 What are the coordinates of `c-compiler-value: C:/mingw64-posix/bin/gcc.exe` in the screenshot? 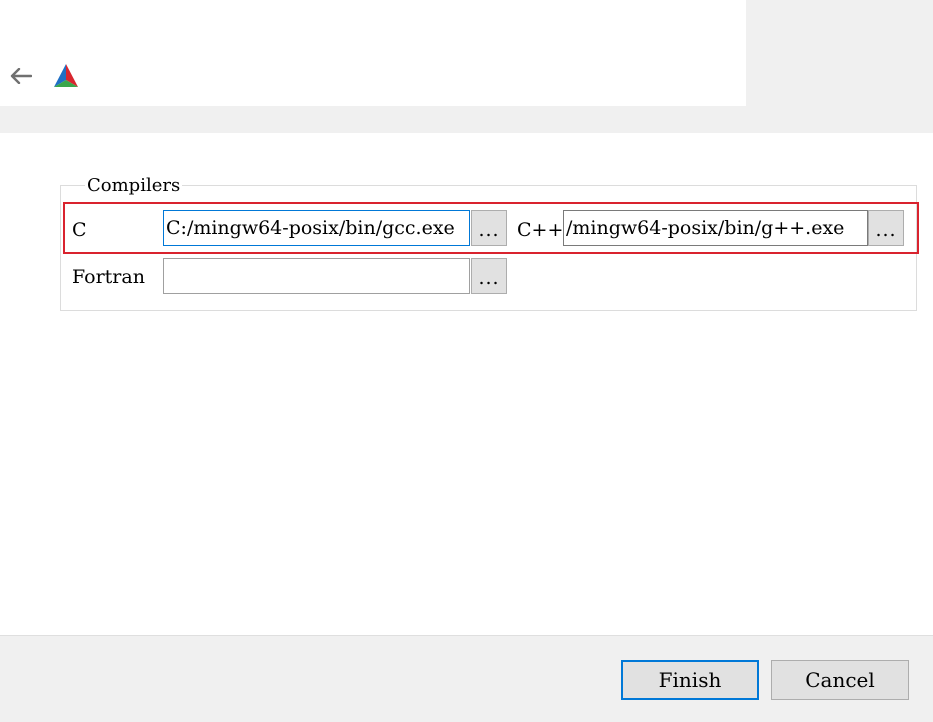 It's located at (310, 228).